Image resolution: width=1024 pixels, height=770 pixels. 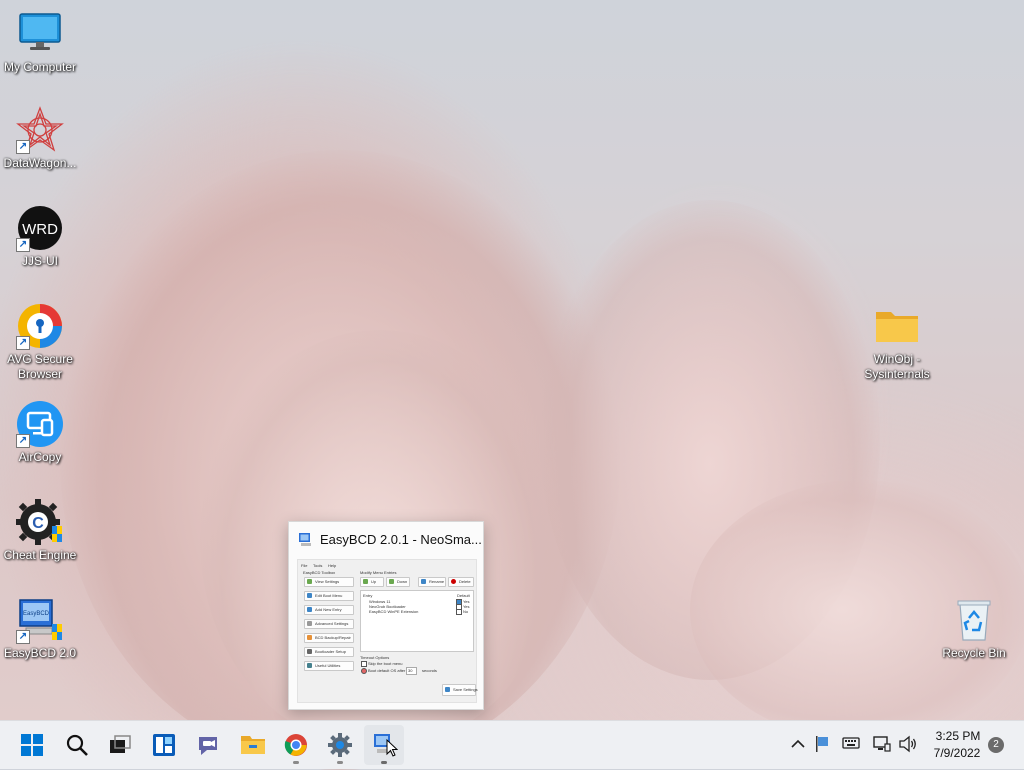 I want to click on easybcd-icon, so click(x=306, y=540).